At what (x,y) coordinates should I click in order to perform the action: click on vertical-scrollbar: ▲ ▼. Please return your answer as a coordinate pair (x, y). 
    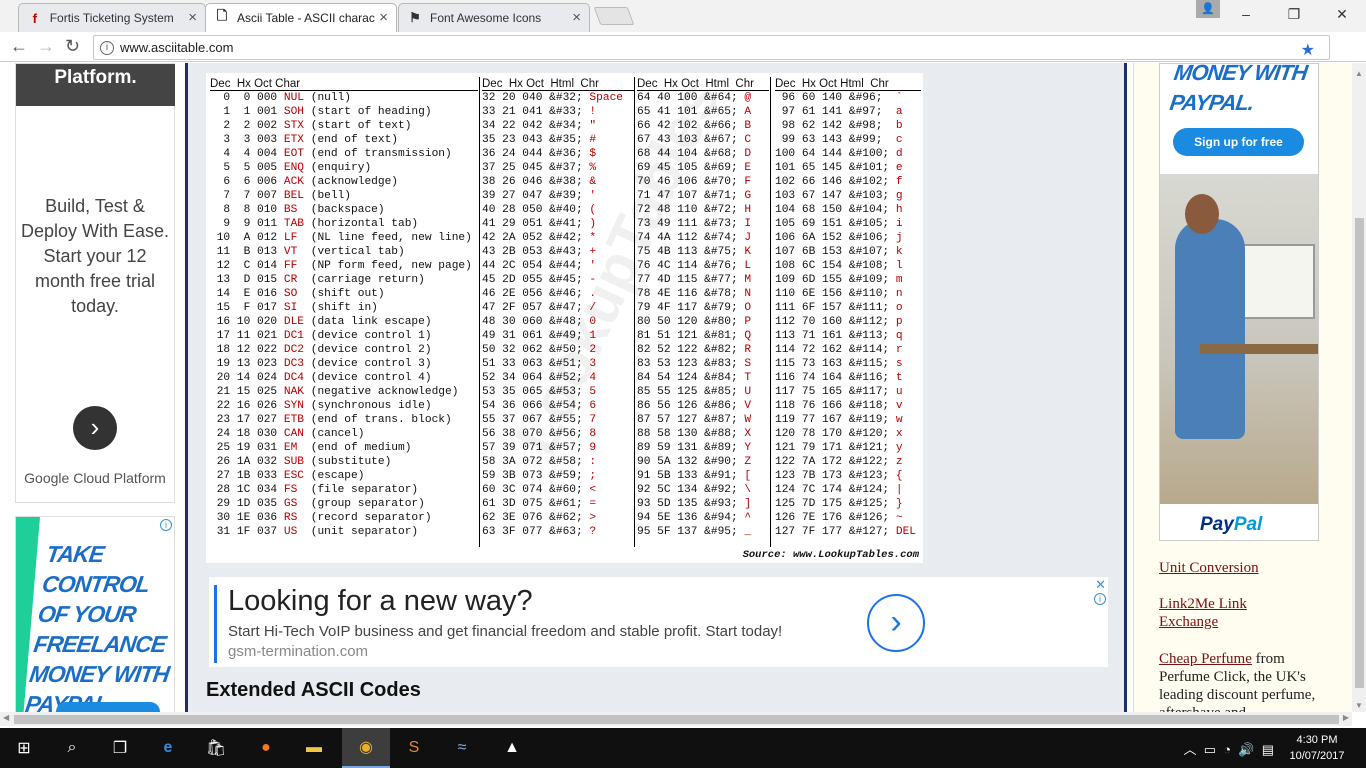
    Looking at the image, I should click on (1359, 387).